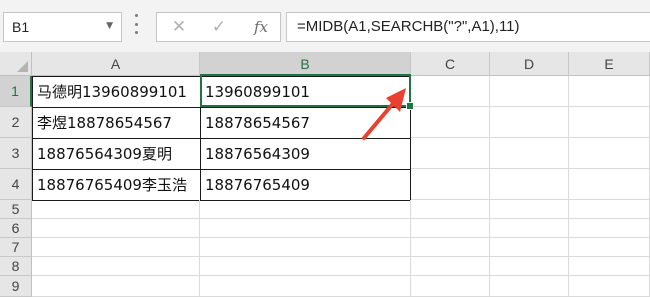  I want to click on cell-b7, so click(305, 247).